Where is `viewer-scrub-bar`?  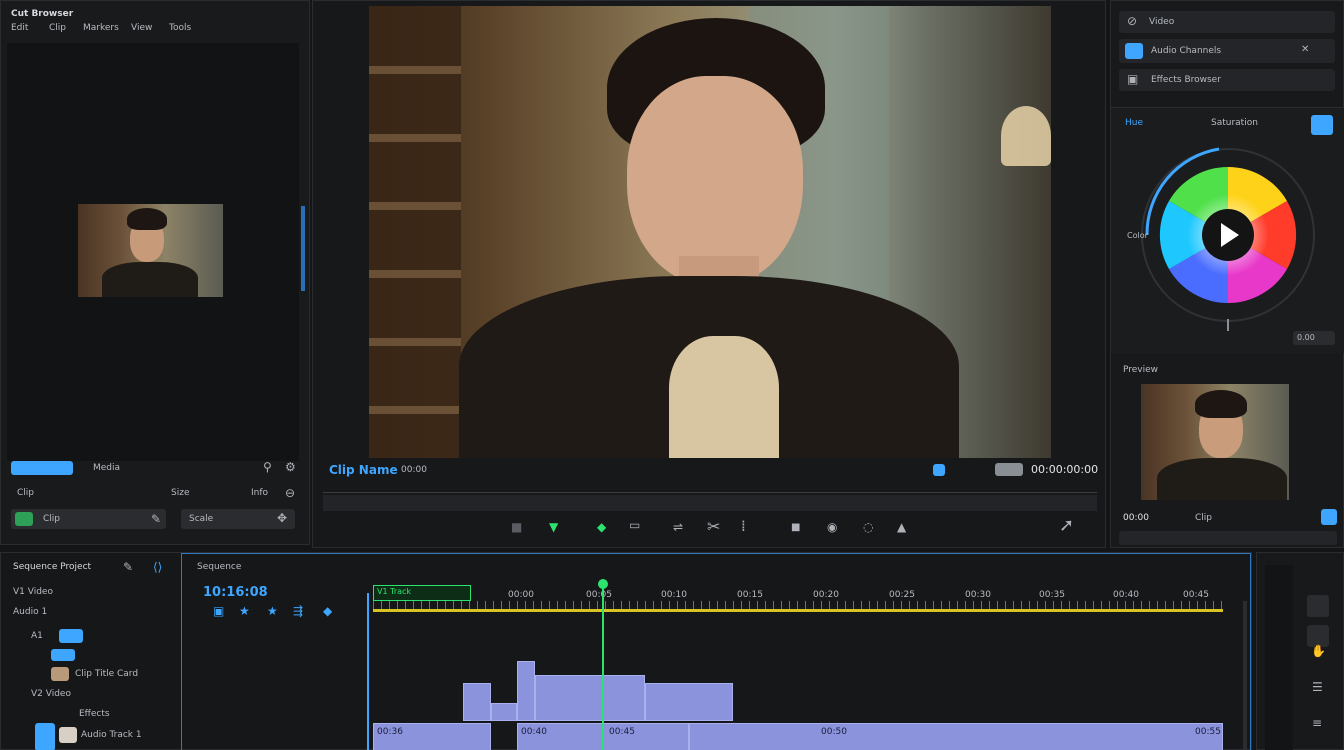 viewer-scrub-bar is located at coordinates (710, 490).